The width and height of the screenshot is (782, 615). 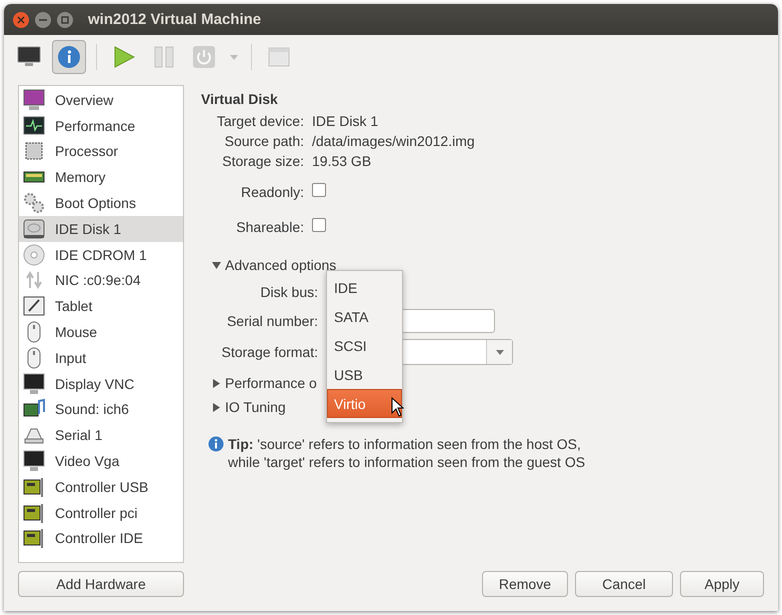 What do you see at coordinates (394, 141) in the screenshot?
I see `field-value: /data/images/win2012.img` at bounding box center [394, 141].